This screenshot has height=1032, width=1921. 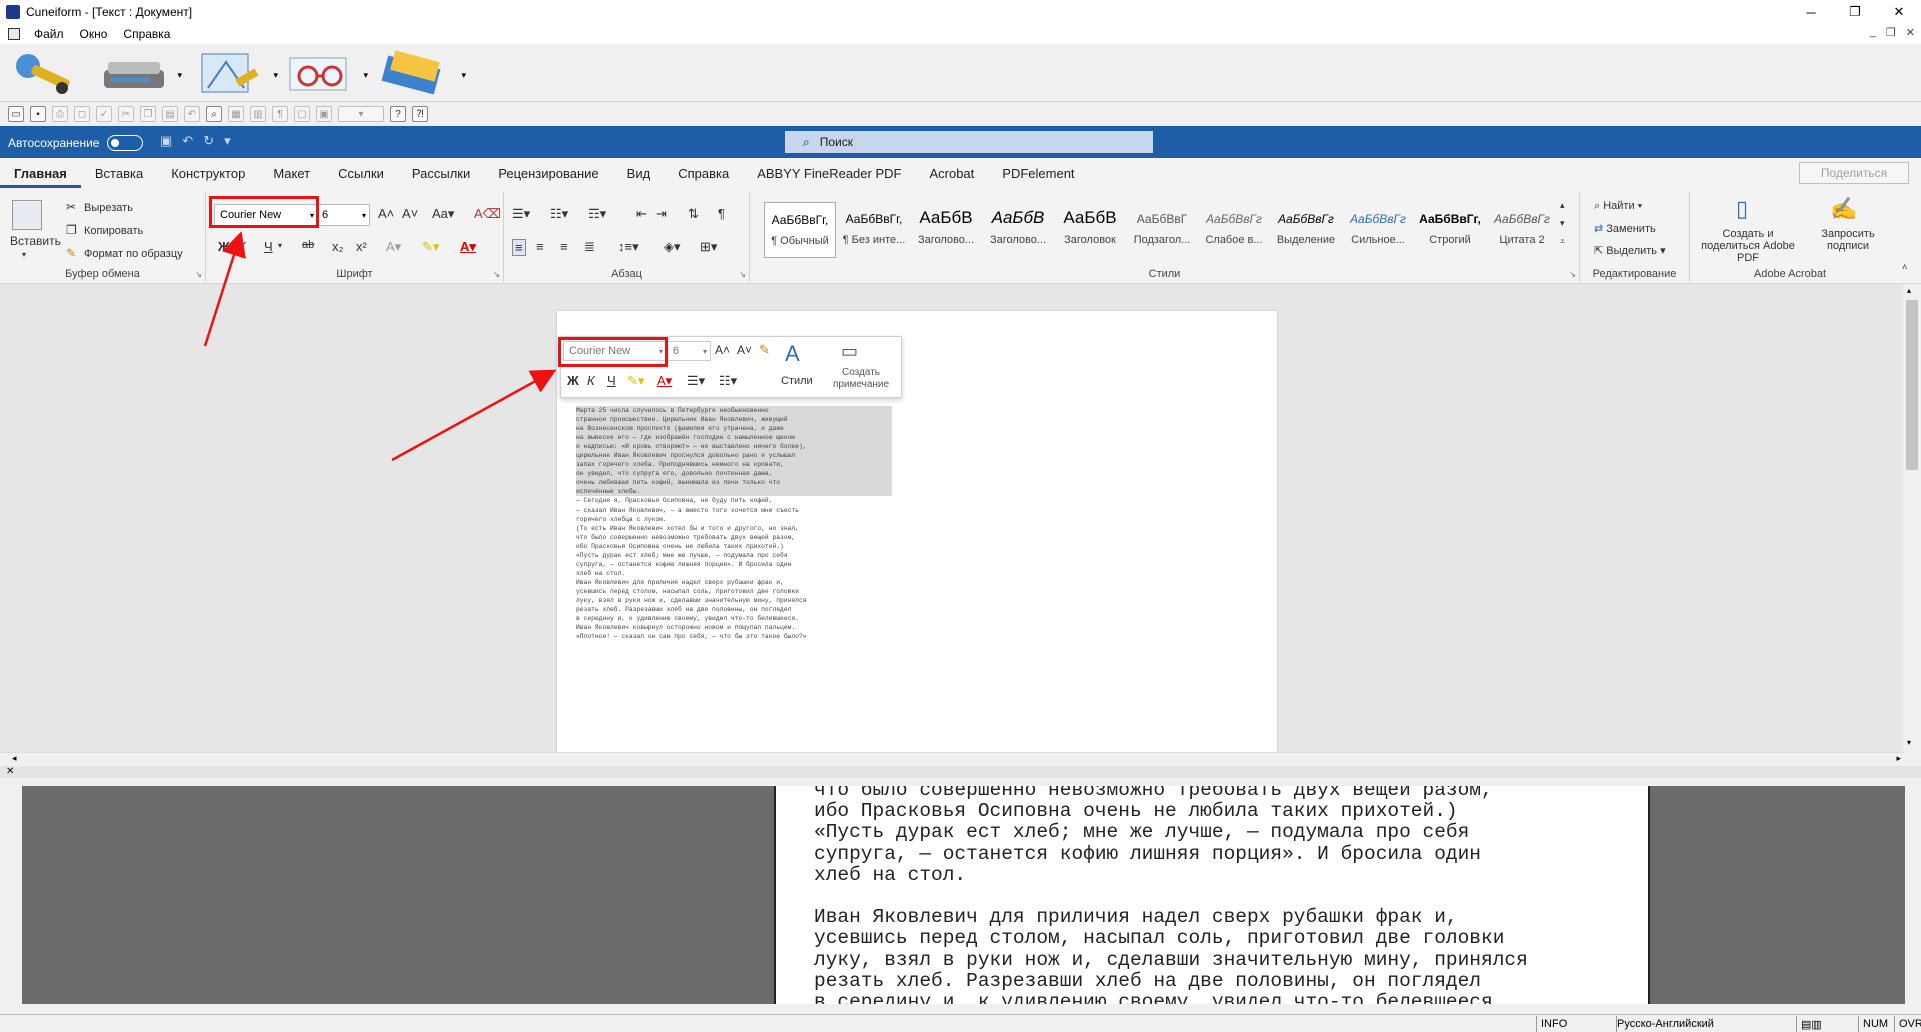 What do you see at coordinates (952, 759) in the screenshot?
I see `horizontal-scrollbar: ◂ ▸` at bounding box center [952, 759].